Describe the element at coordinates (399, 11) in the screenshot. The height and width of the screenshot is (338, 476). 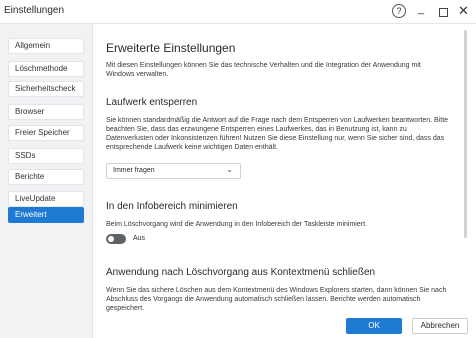
I see `help-icon: ?` at that location.